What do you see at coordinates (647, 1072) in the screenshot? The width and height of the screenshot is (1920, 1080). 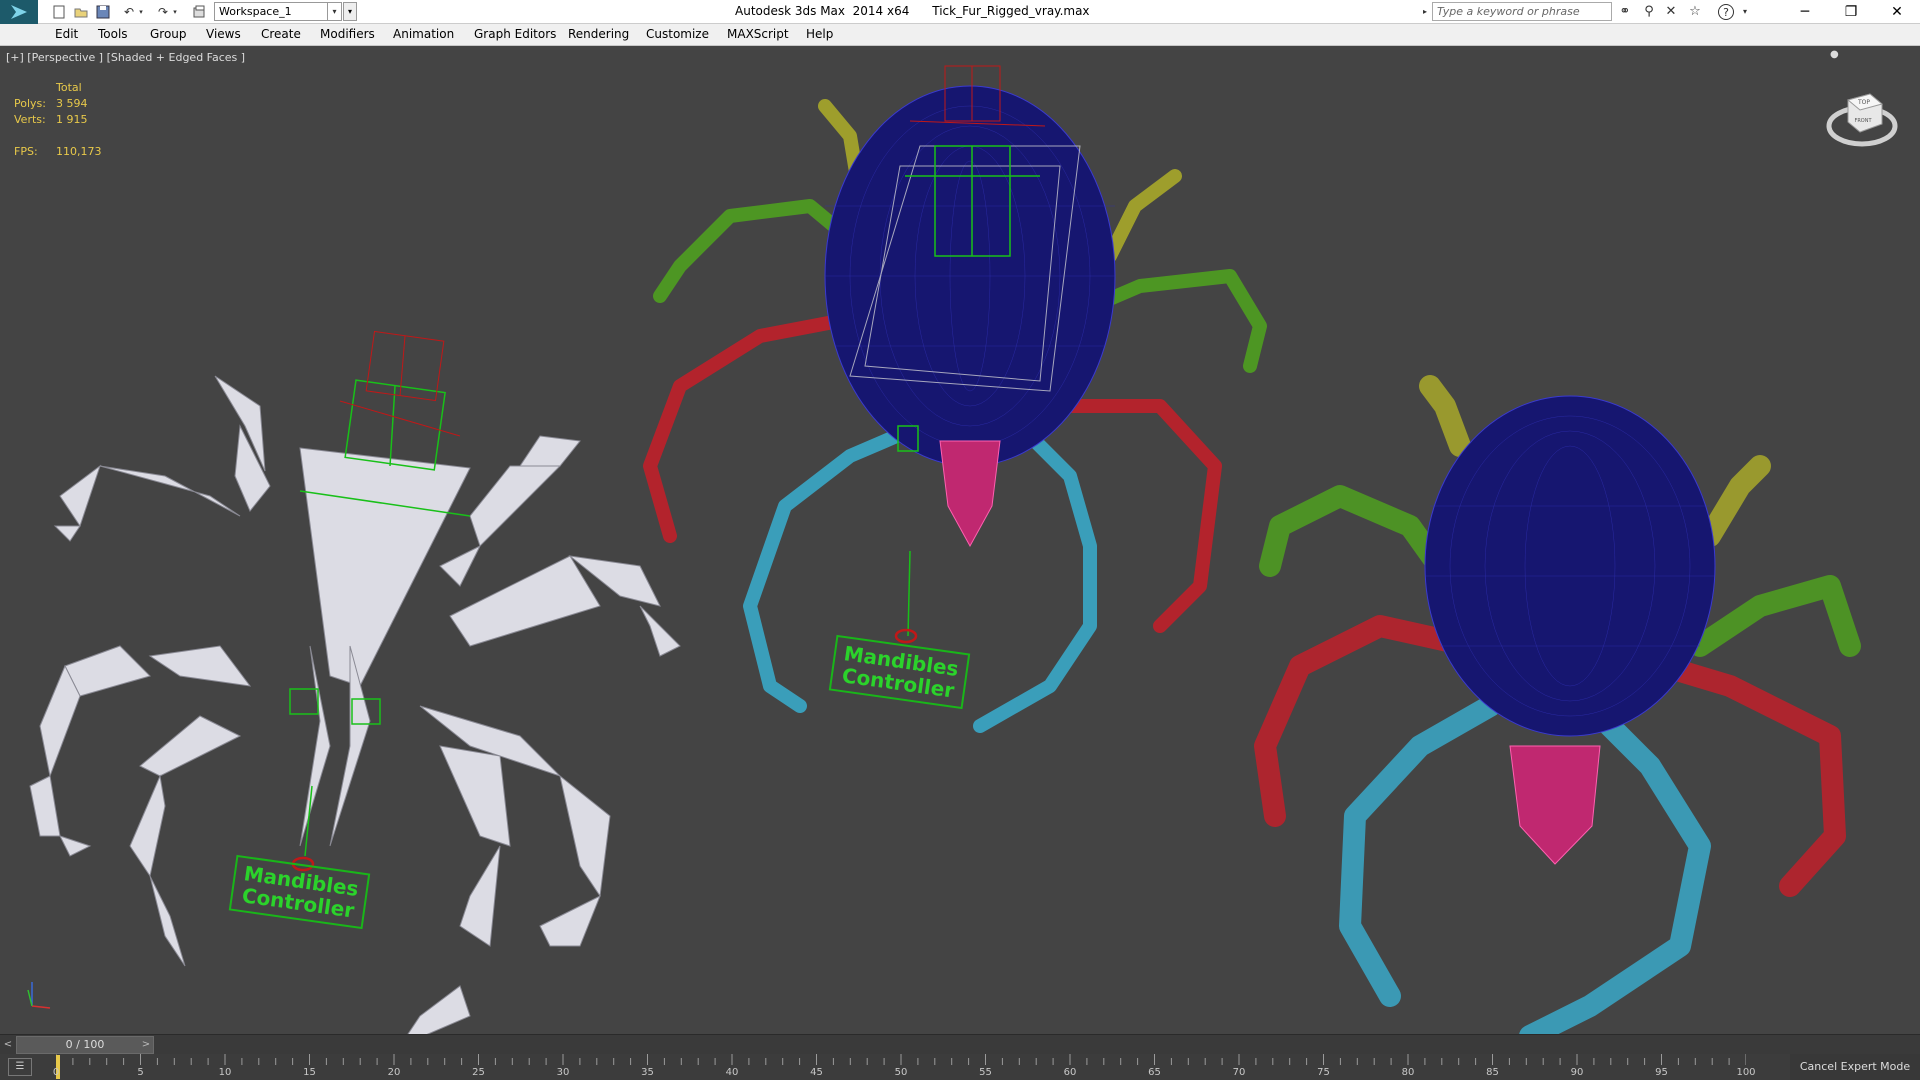 I see `frame-tick-label: 35` at bounding box center [647, 1072].